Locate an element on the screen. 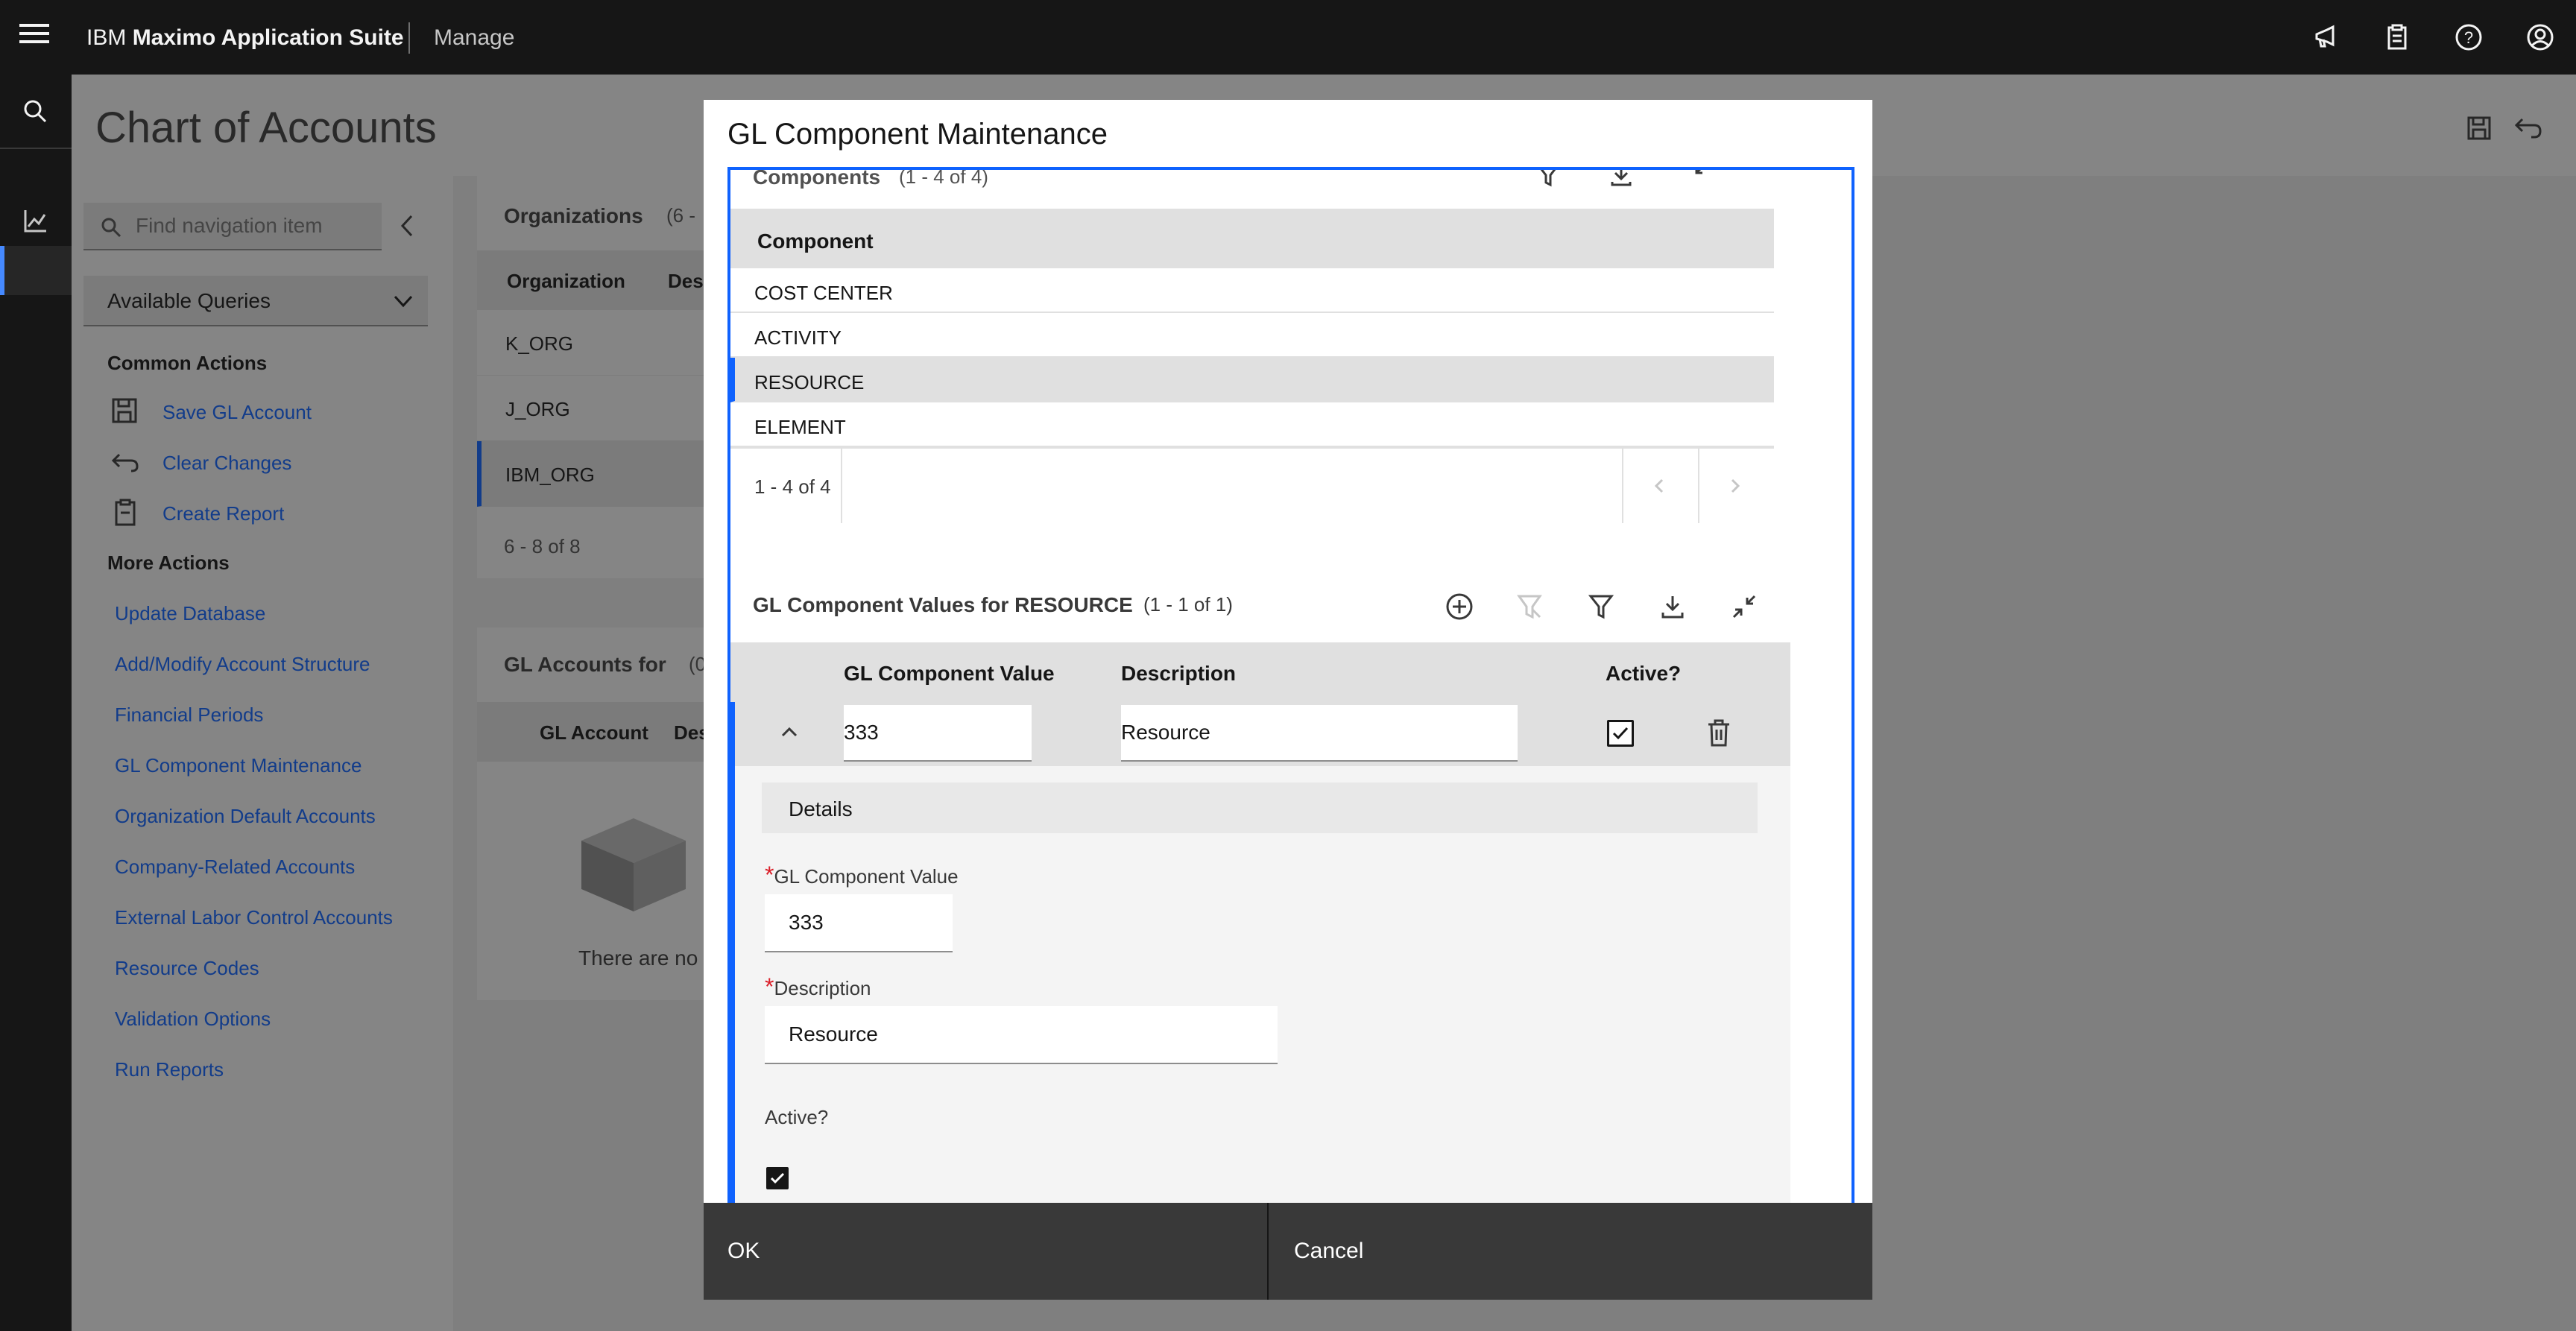  clear-filter-icon is located at coordinates (1529, 606).